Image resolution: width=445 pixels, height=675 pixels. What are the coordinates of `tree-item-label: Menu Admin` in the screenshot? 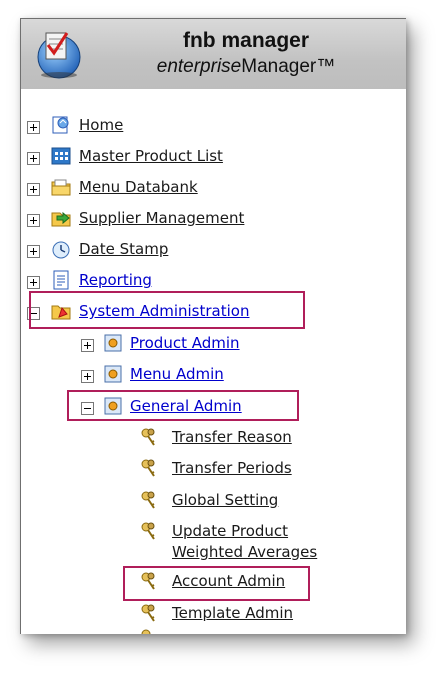 It's located at (177, 374).